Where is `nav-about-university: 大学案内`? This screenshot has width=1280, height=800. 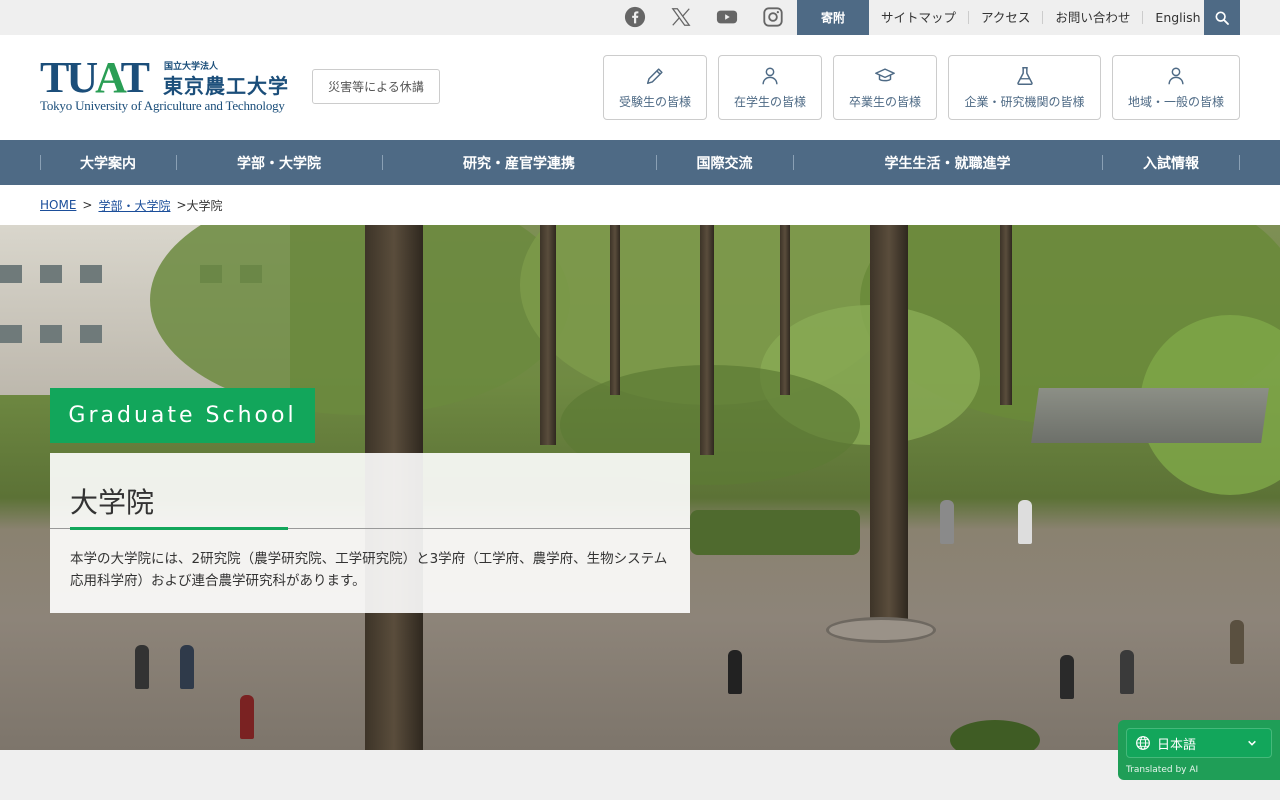 nav-about-university: 大学案内 is located at coordinates (108, 162).